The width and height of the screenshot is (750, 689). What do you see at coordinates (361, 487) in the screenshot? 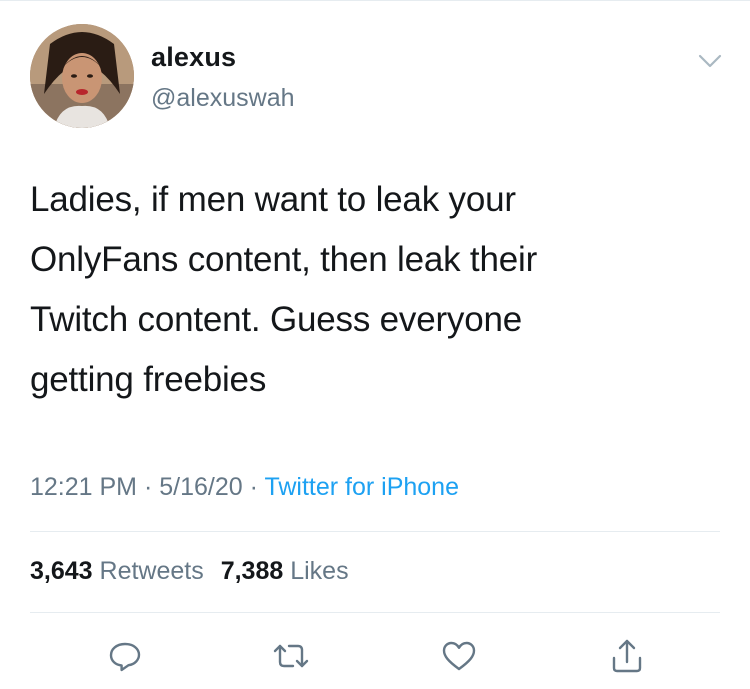
I see `tweet-source-link: Twitter for iPhone` at bounding box center [361, 487].